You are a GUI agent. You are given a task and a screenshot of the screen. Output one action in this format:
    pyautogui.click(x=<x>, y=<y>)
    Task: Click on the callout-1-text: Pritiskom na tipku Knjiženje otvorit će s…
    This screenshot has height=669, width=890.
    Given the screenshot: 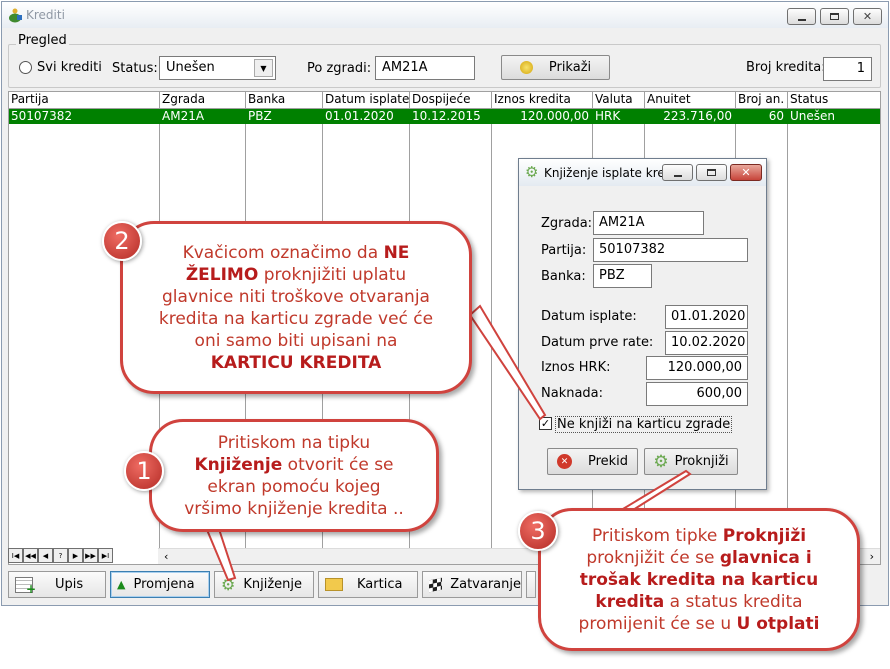 What is the action you would take?
    pyautogui.click(x=294, y=476)
    